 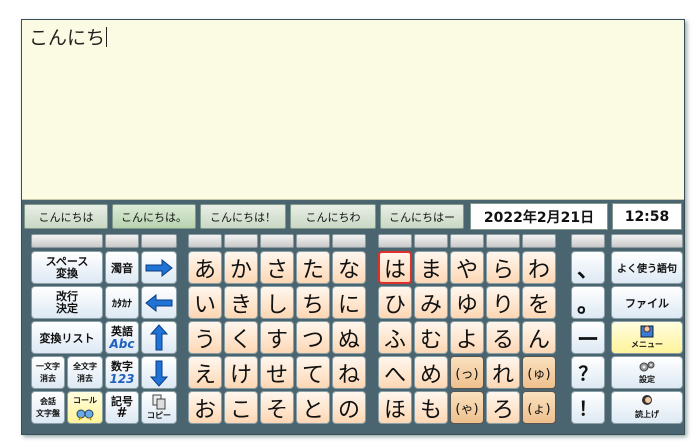 What do you see at coordinates (159, 302) in the screenshot?
I see `cursor-left-button` at bounding box center [159, 302].